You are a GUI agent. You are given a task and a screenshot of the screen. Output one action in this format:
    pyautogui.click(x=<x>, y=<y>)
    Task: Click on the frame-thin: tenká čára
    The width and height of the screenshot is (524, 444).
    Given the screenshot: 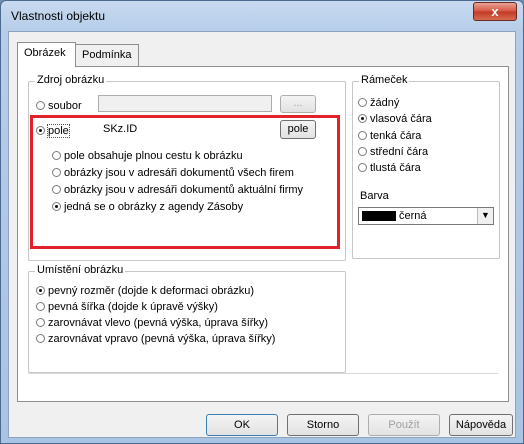 What is the action you would take?
    pyautogui.click(x=389, y=137)
    